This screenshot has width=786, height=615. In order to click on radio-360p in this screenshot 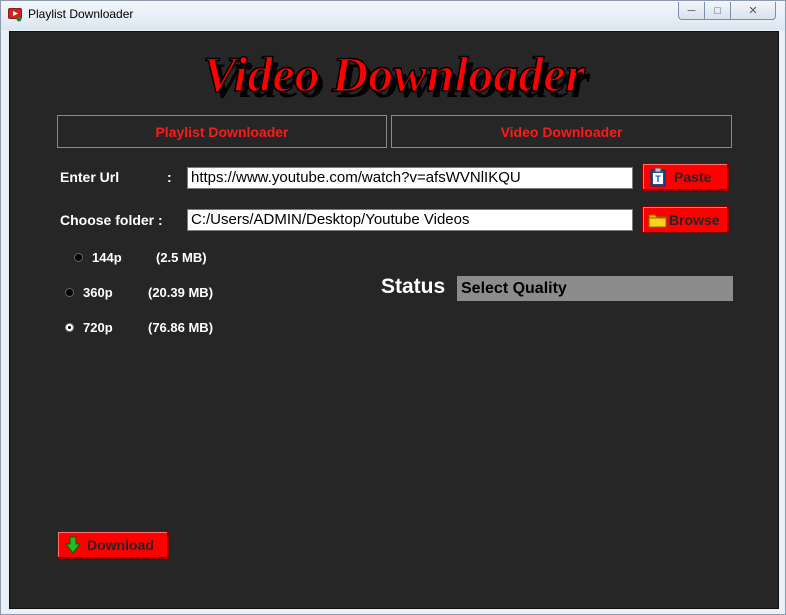, I will do `click(69, 292)`.